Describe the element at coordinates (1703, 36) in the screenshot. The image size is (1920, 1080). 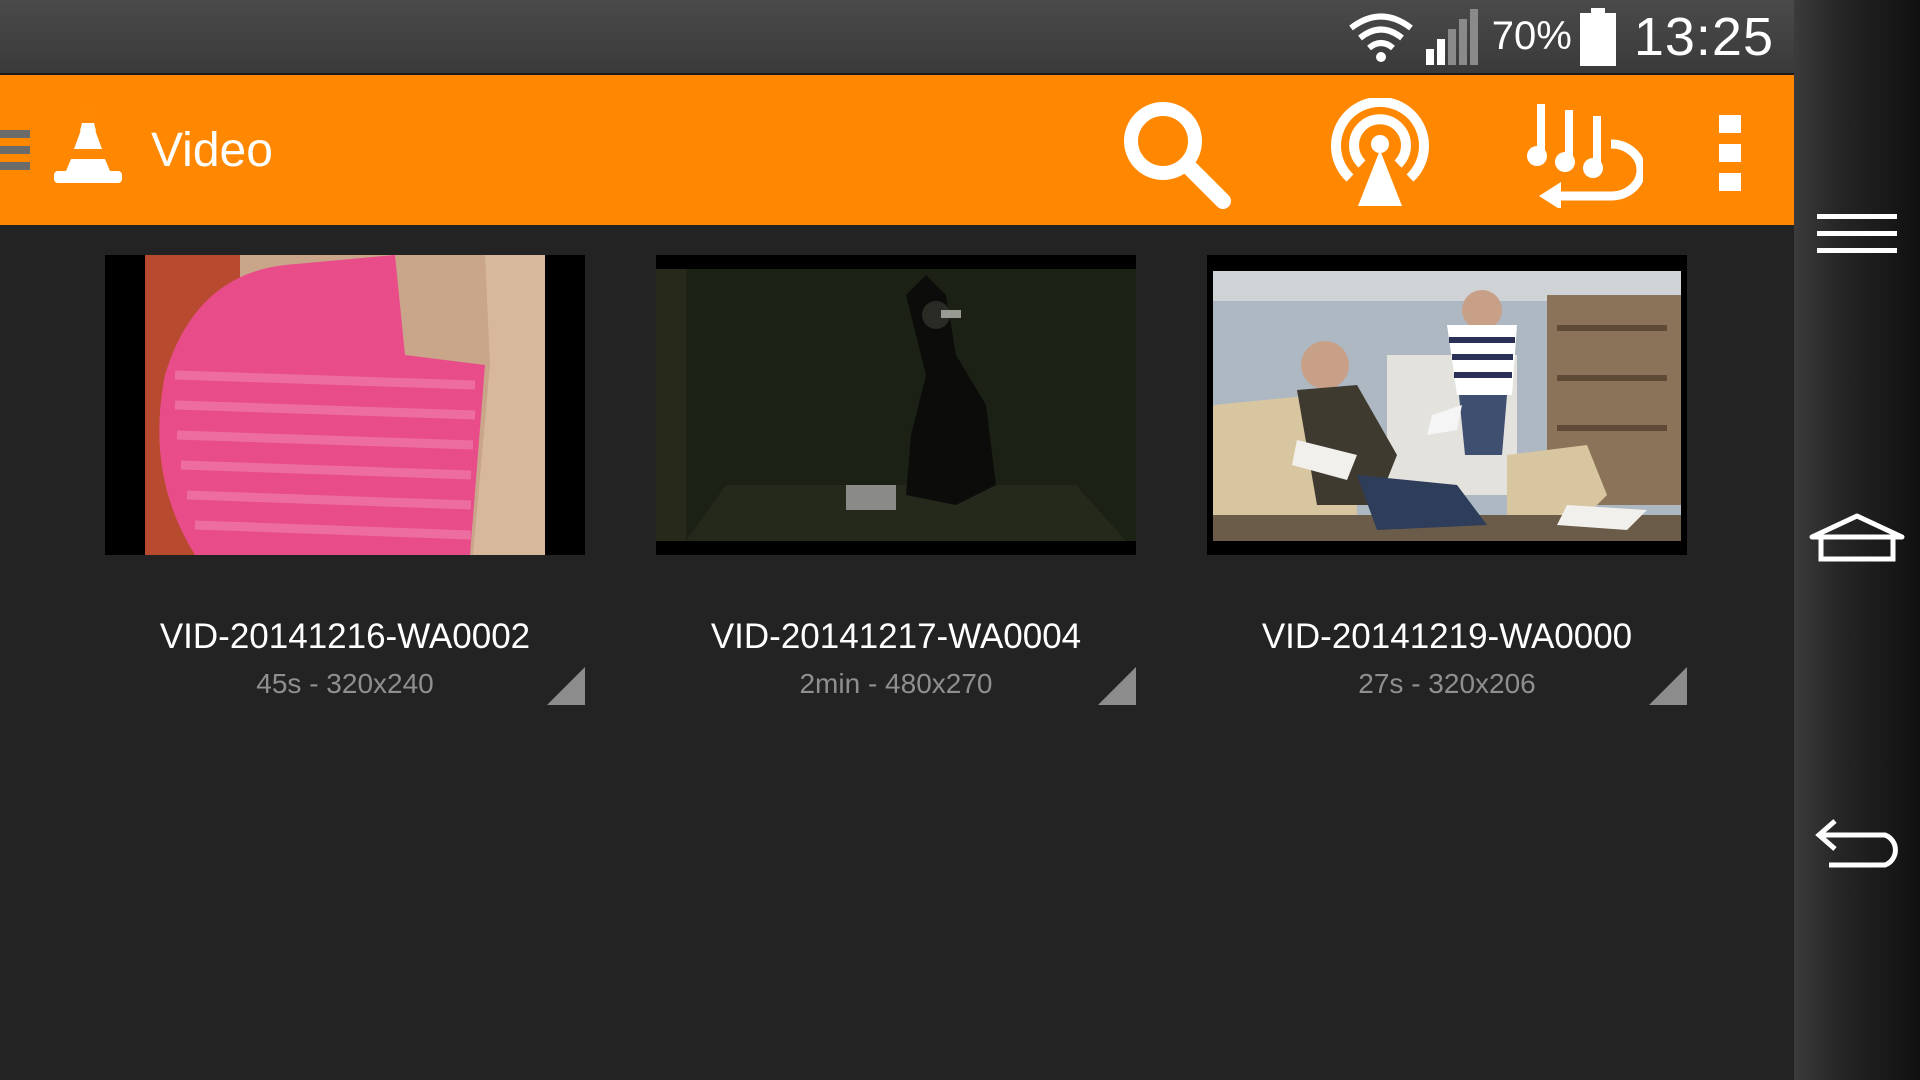
I see `status-clock: 13:25` at that location.